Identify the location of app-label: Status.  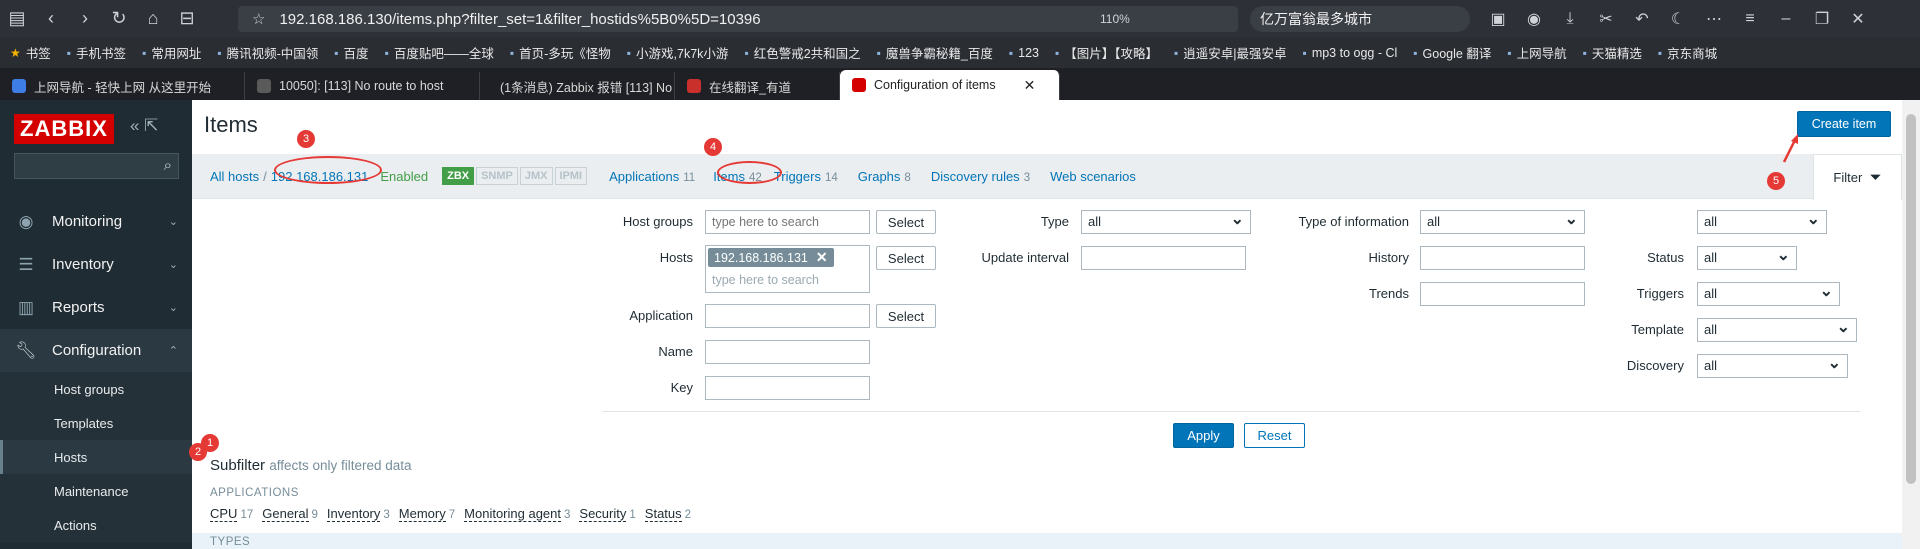
(663, 514).